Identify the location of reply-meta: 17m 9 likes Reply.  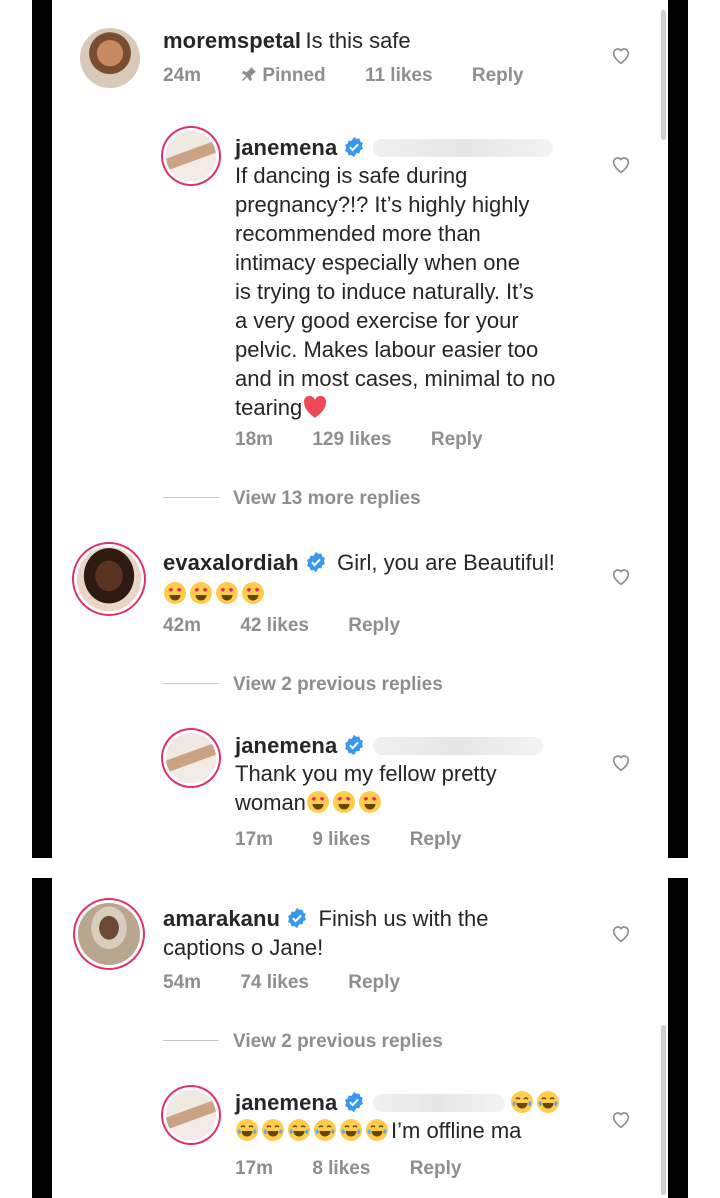
(365, 840).